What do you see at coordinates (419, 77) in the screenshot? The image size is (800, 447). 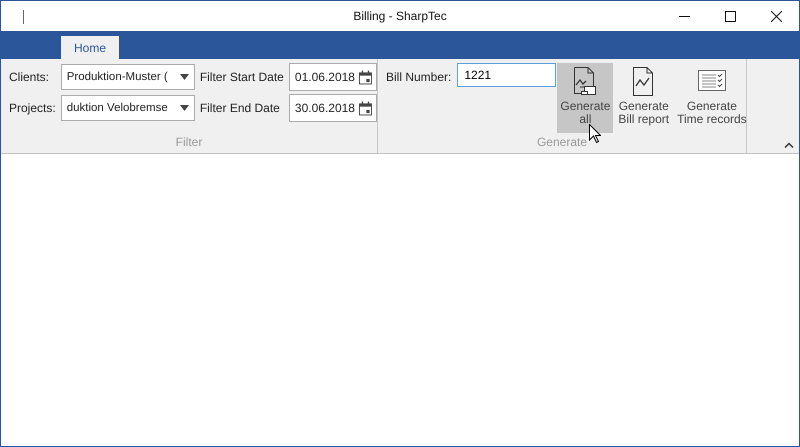 I see `field-label: Bill Number:` at bounding box center [419, 77].